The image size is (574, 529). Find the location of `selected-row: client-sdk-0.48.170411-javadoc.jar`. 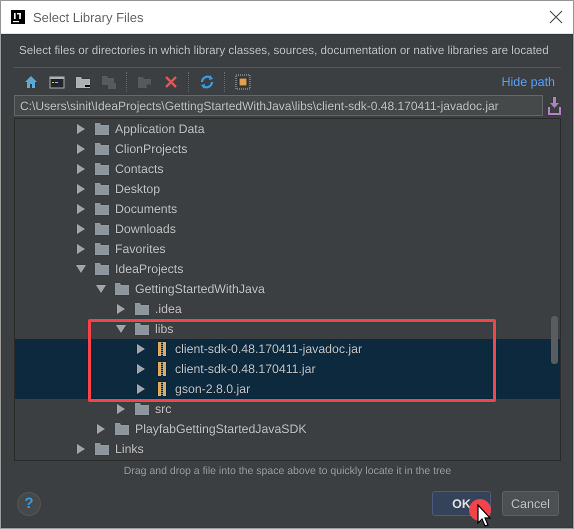

selected-row: client-sdk-0.48.170411-javadoc.jar is located at coordinates (287, 349).